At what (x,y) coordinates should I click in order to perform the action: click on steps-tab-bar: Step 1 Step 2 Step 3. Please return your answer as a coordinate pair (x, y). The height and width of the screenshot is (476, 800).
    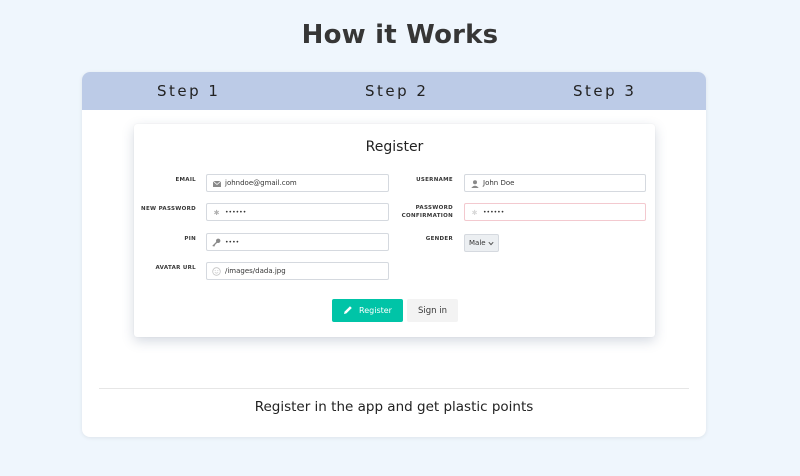
    Looking at the image, I should click on (394, 91).